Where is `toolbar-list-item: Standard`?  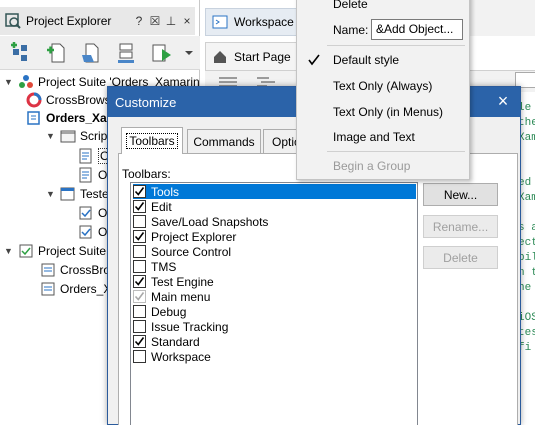
toolbar-list-item: Standard is located at coordinates (274, 341).